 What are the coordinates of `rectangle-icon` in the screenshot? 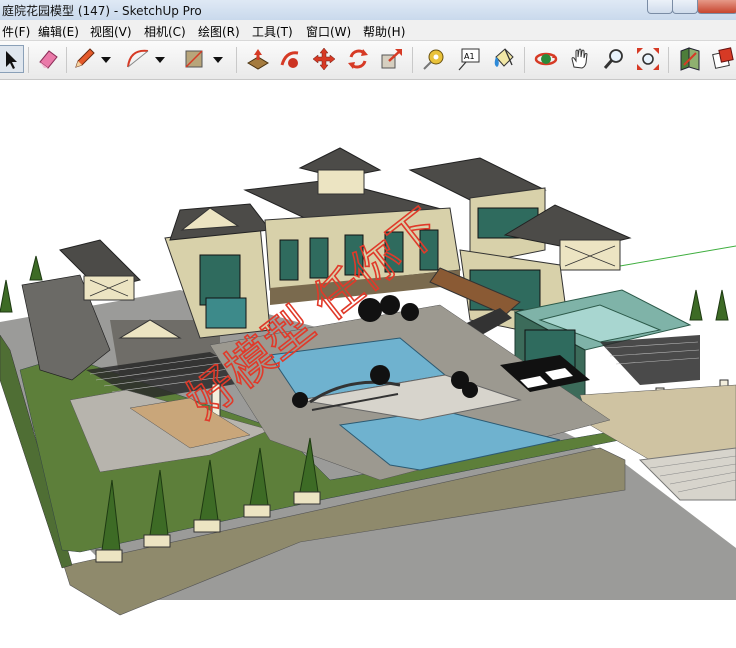 It's located at (194, 59).